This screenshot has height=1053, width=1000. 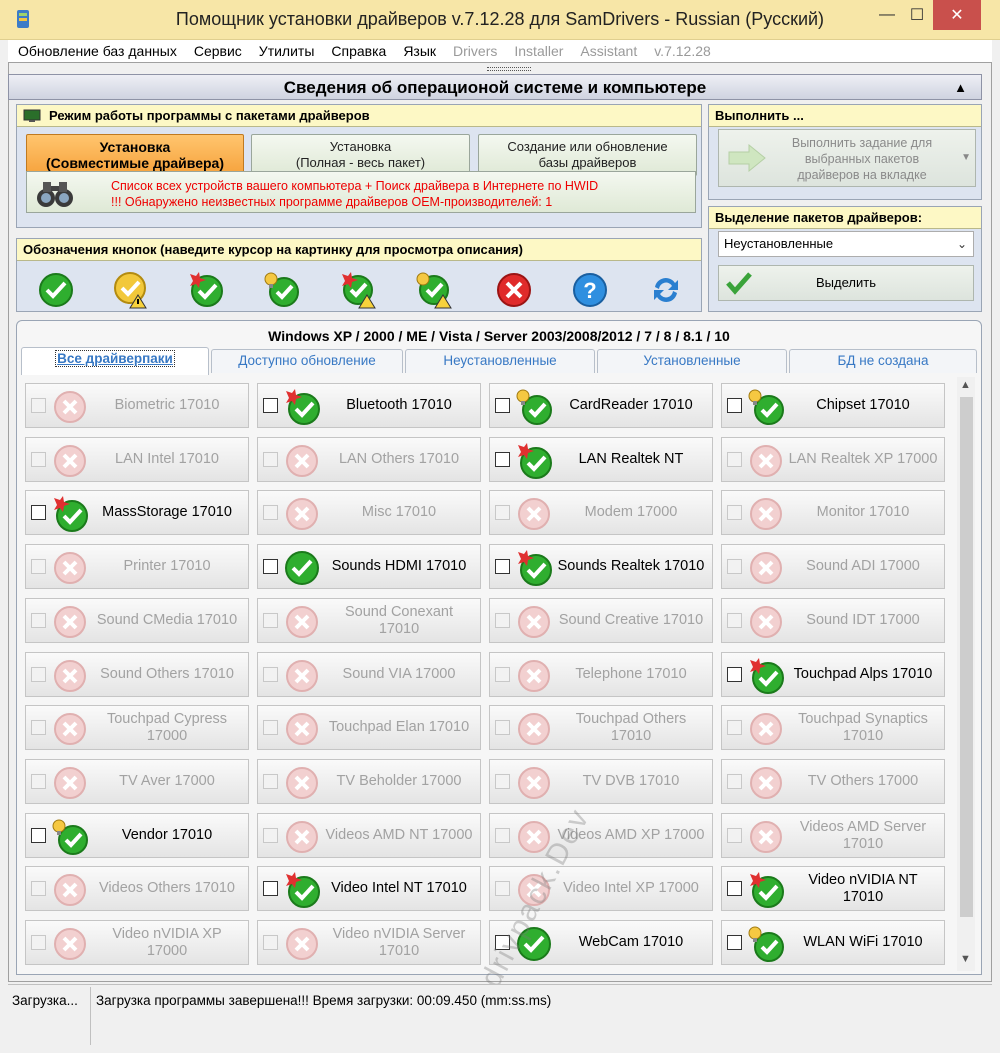 I want to click on driverpack-card: Vendor 17010, so click(x=137, y=835).